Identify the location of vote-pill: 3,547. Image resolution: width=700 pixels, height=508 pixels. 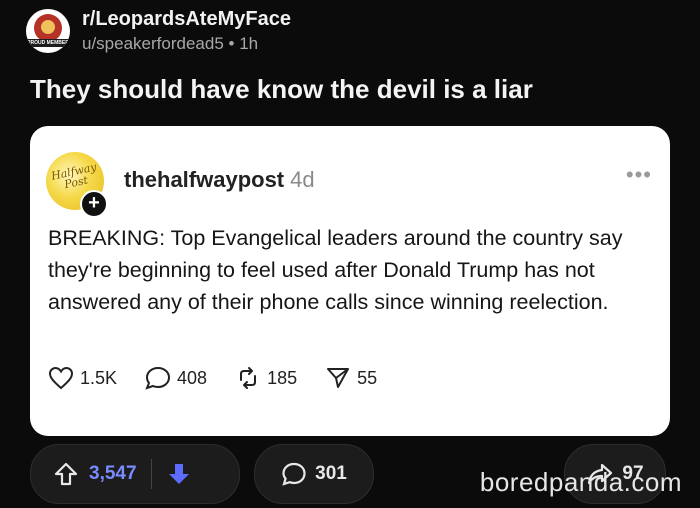
(135, 474).